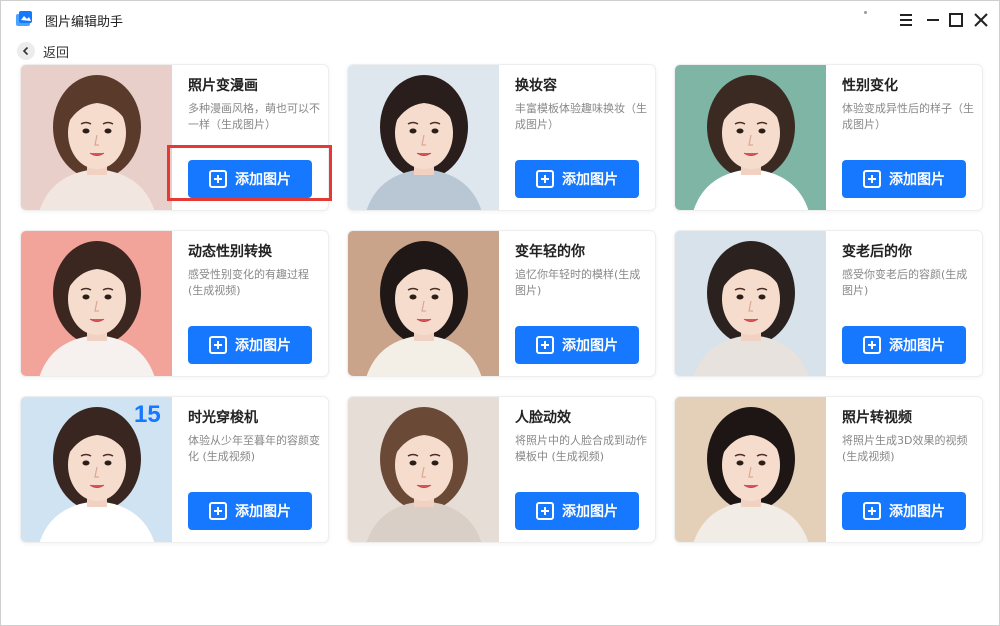  I want to click on card-description: 体验从少年至暮年的容颜变化 (生成视频), so click(254, 448).